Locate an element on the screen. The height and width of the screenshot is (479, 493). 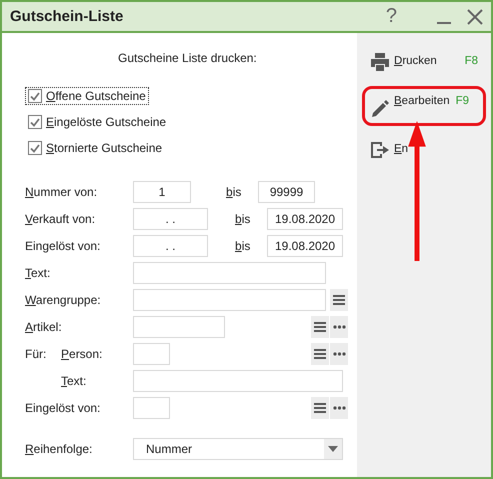
field-label: Artikel: is located at coordinates (44, 327).